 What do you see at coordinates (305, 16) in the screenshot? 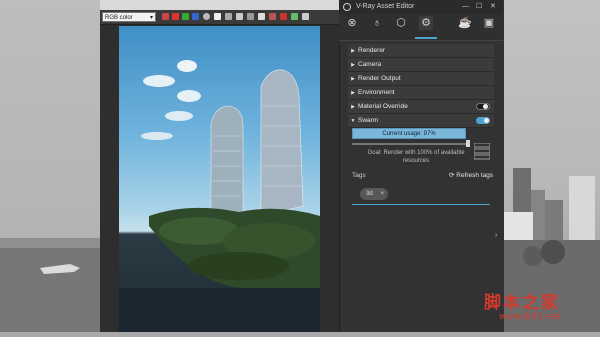
I see `settings-icon` at bounding box center [305, 16].